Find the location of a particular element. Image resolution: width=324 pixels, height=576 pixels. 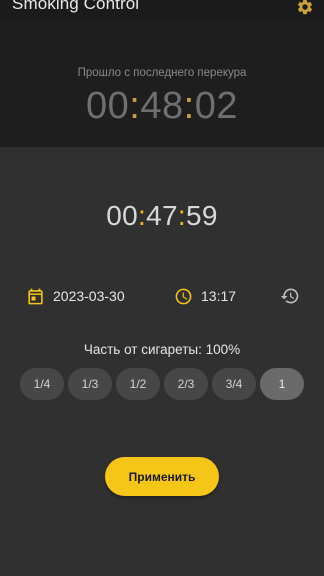

elapsed-timer: 00:48:02 is located at coordinates (162, 106).